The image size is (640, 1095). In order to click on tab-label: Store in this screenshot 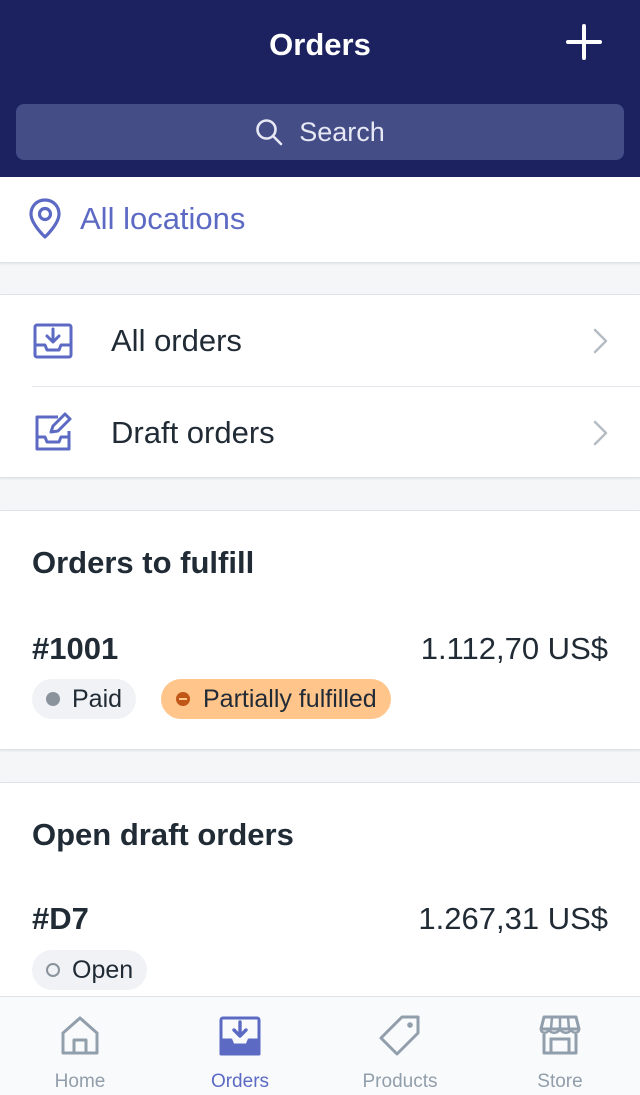, I will do `click(560, 1081)`.